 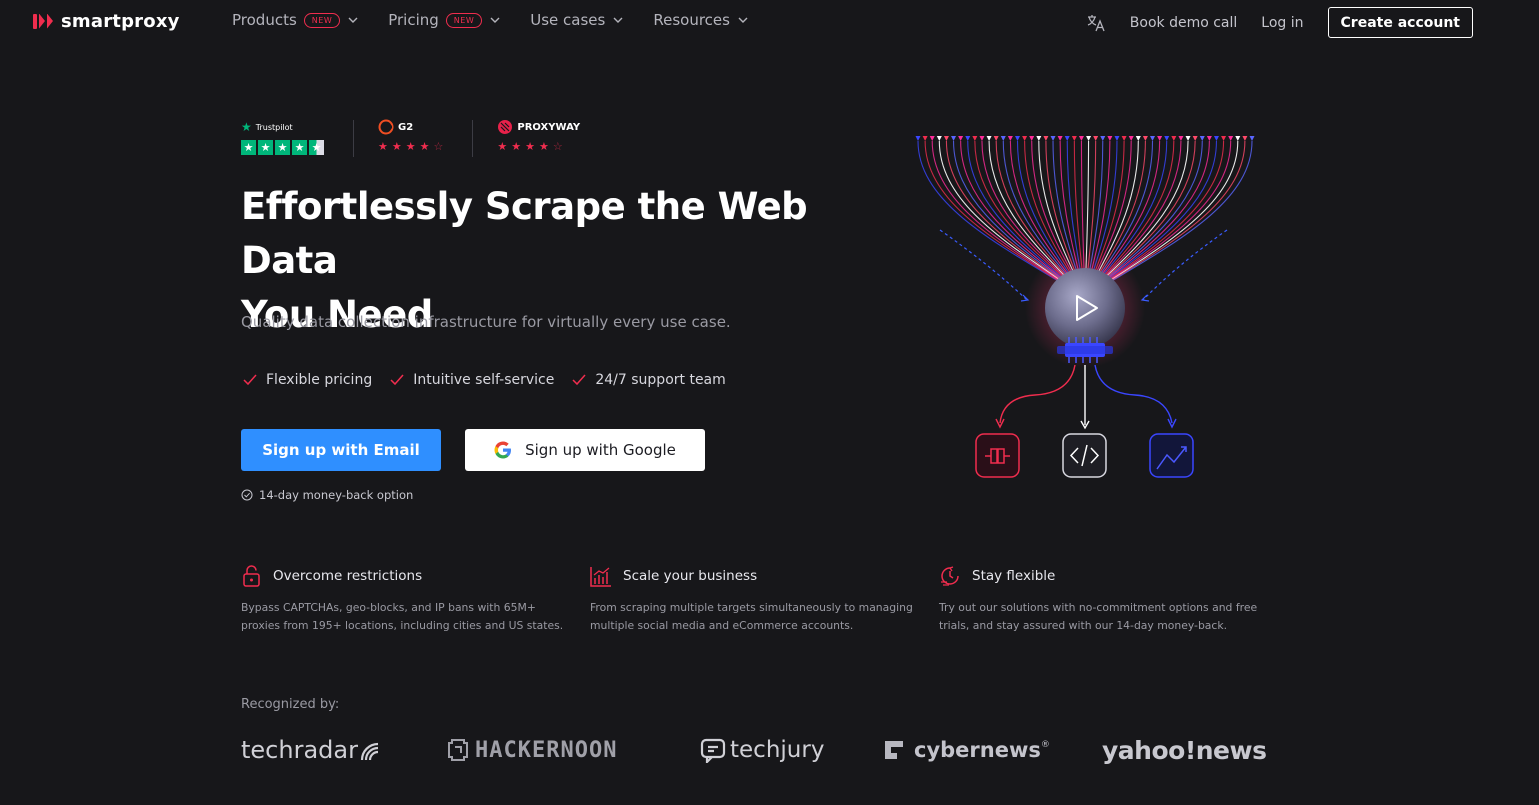 I want to click on nav-item-label: Resources, so click(x=691, y=20).